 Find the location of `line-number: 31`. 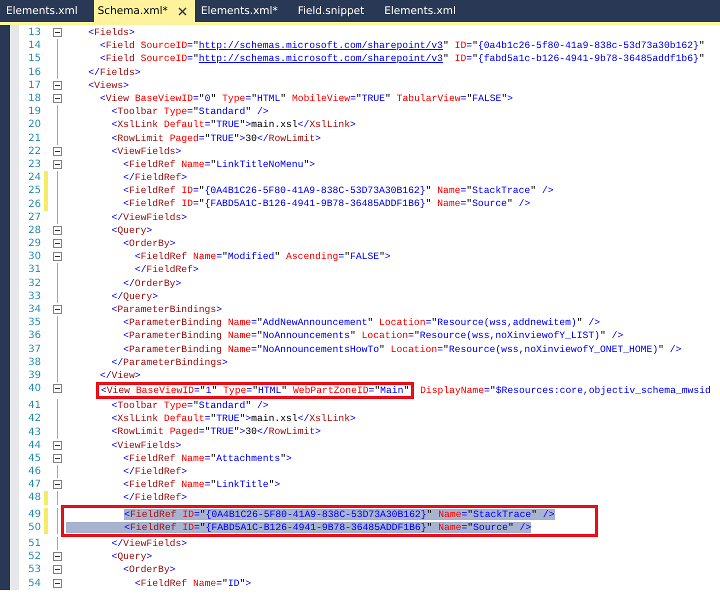

line-number: 31 is located at coordinates (34, 270).